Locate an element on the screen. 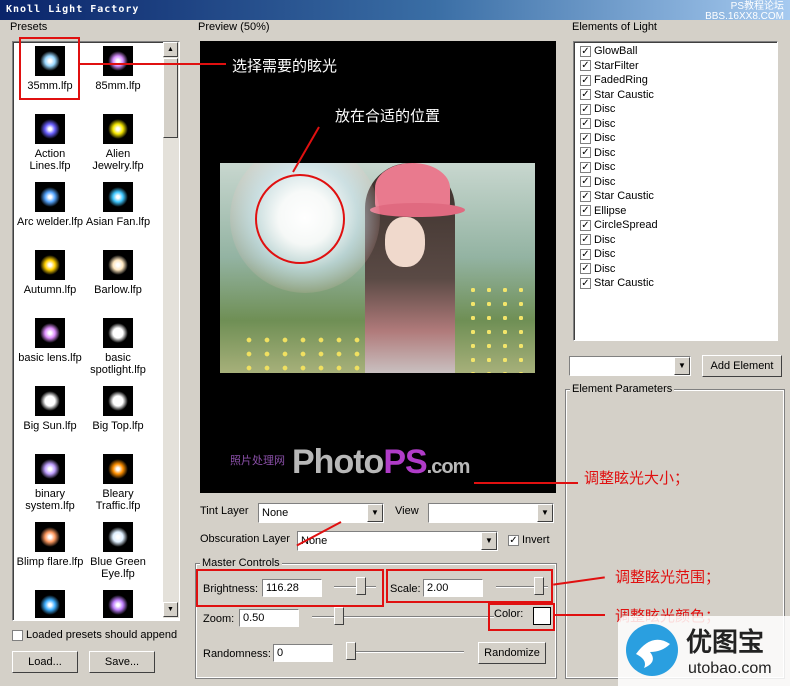 This screenshot has height=686, width=790. add-element-button: Add Element is located at coordinates (742, 366).